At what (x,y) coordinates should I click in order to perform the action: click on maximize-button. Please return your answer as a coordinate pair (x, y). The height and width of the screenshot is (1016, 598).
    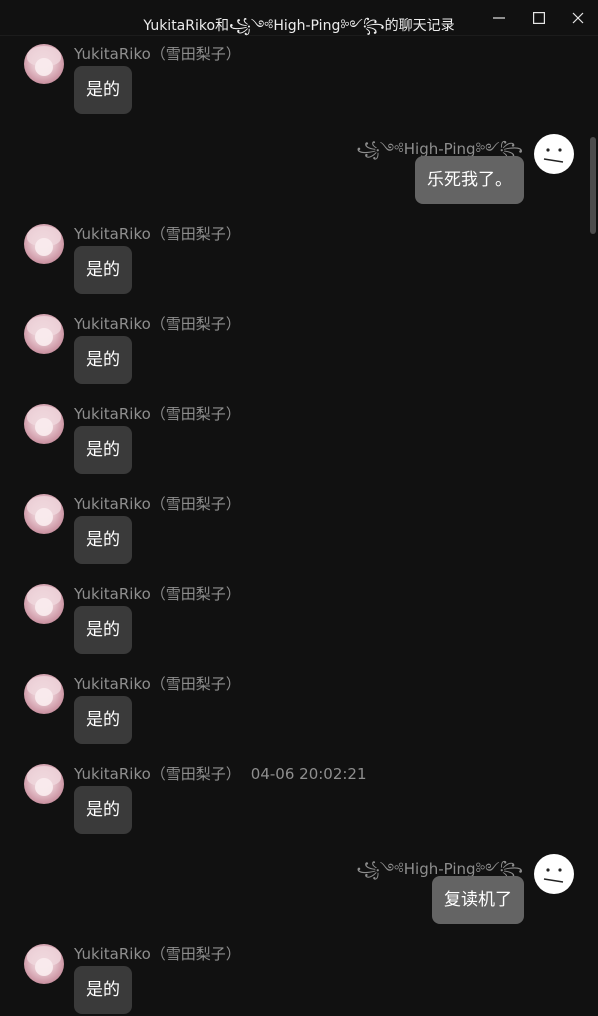
    Looking at the image, I should click on (539, 17).